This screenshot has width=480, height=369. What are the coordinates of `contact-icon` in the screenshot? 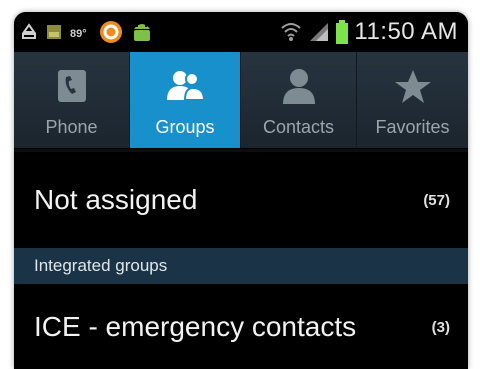 It's located at (298, 86).